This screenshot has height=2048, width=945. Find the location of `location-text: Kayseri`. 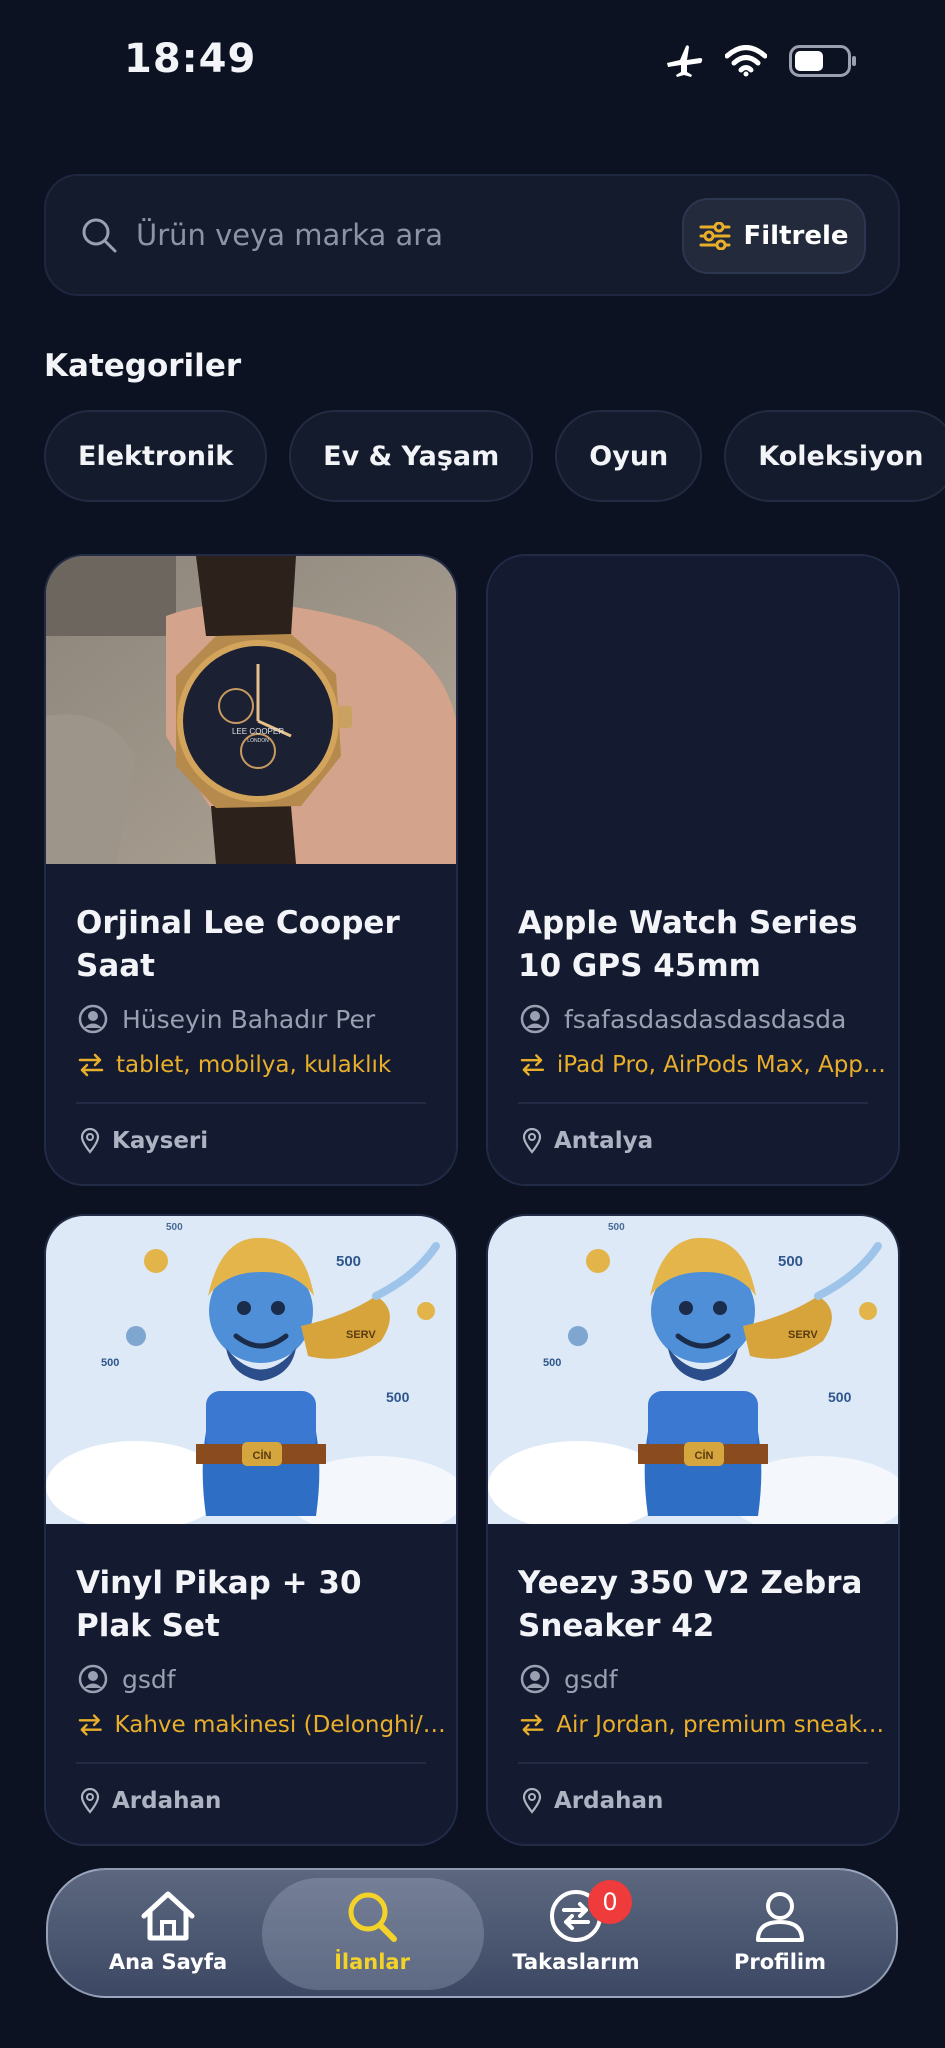

location-text: Kayseri is located at coordinates (160, 1141).